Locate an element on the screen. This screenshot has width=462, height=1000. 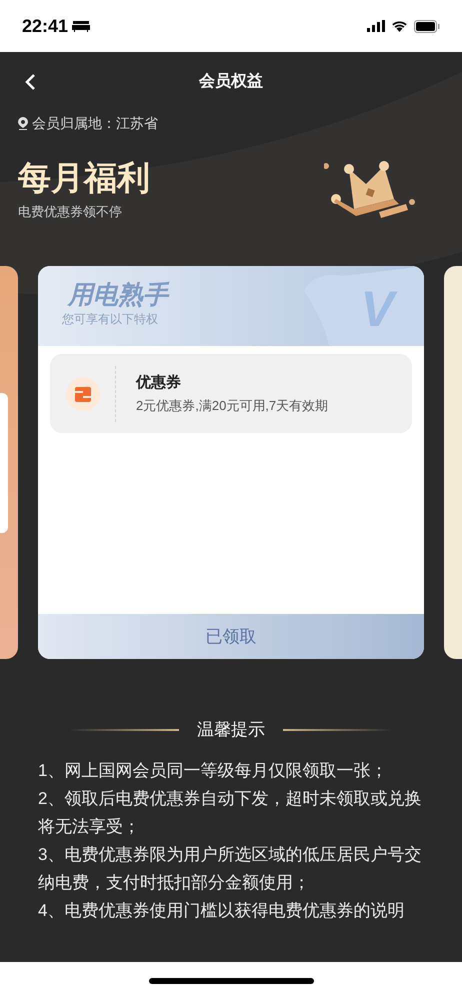
claimed-button: 已领取 is located at coordinates (231, 636).